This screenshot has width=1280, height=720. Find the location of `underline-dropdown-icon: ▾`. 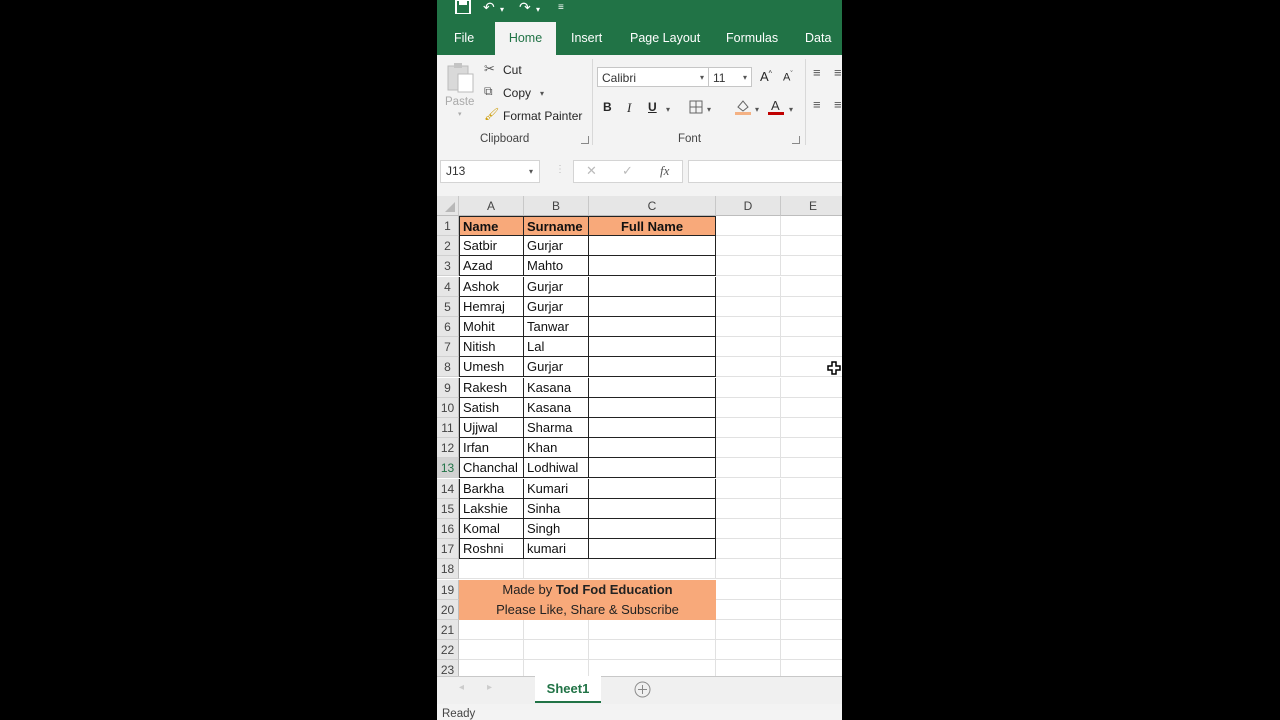

underline-dropdown-icon: ▾ is located at coordinates (668, 109).